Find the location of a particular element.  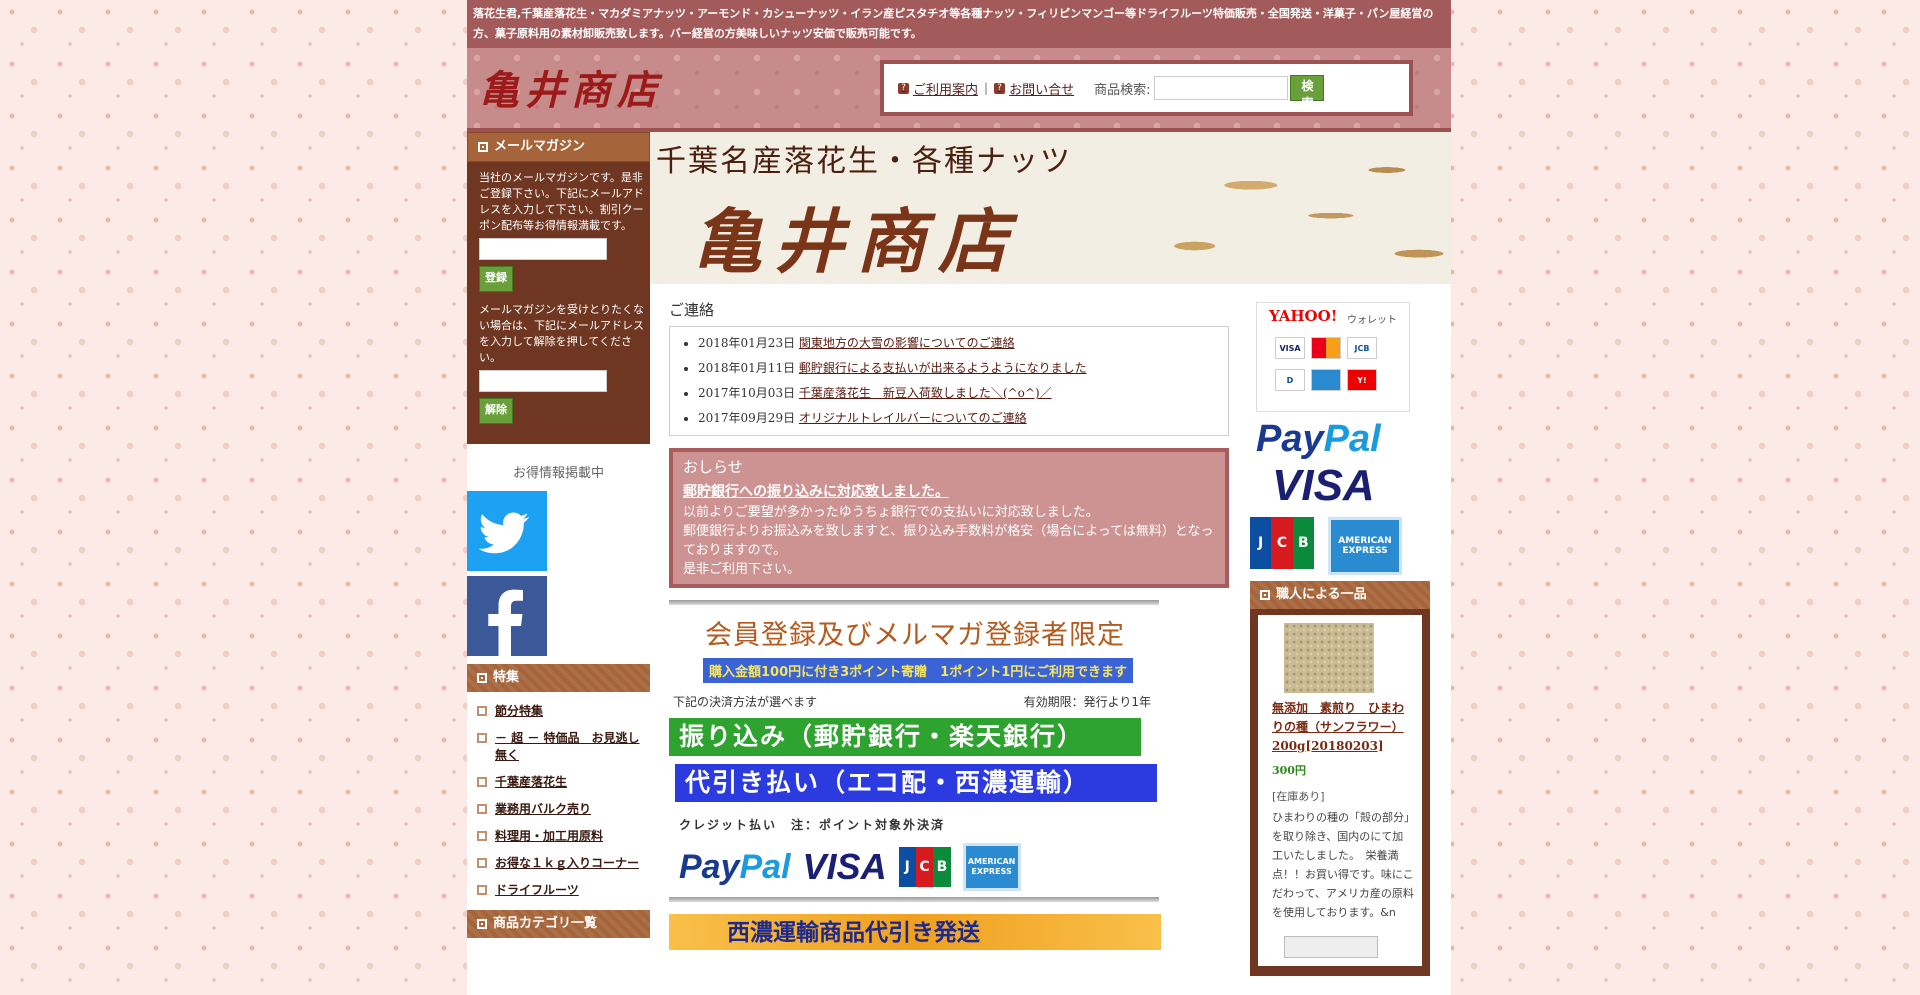

feature-link: 料理用・加工用原料 is located at coordinates (549, 836).